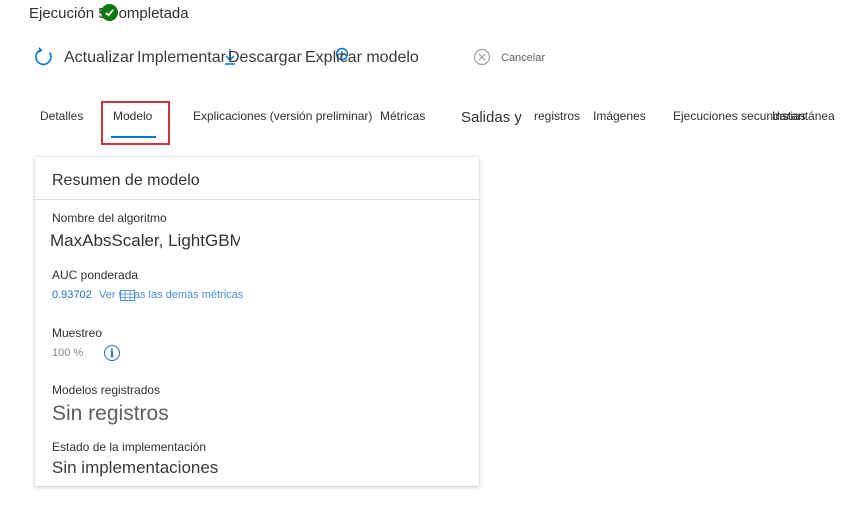  Describe the element at coordinates (282, 116) in the screenshot. I see `tab-explanations: Explicaciones (versión preliminar)` at that location.